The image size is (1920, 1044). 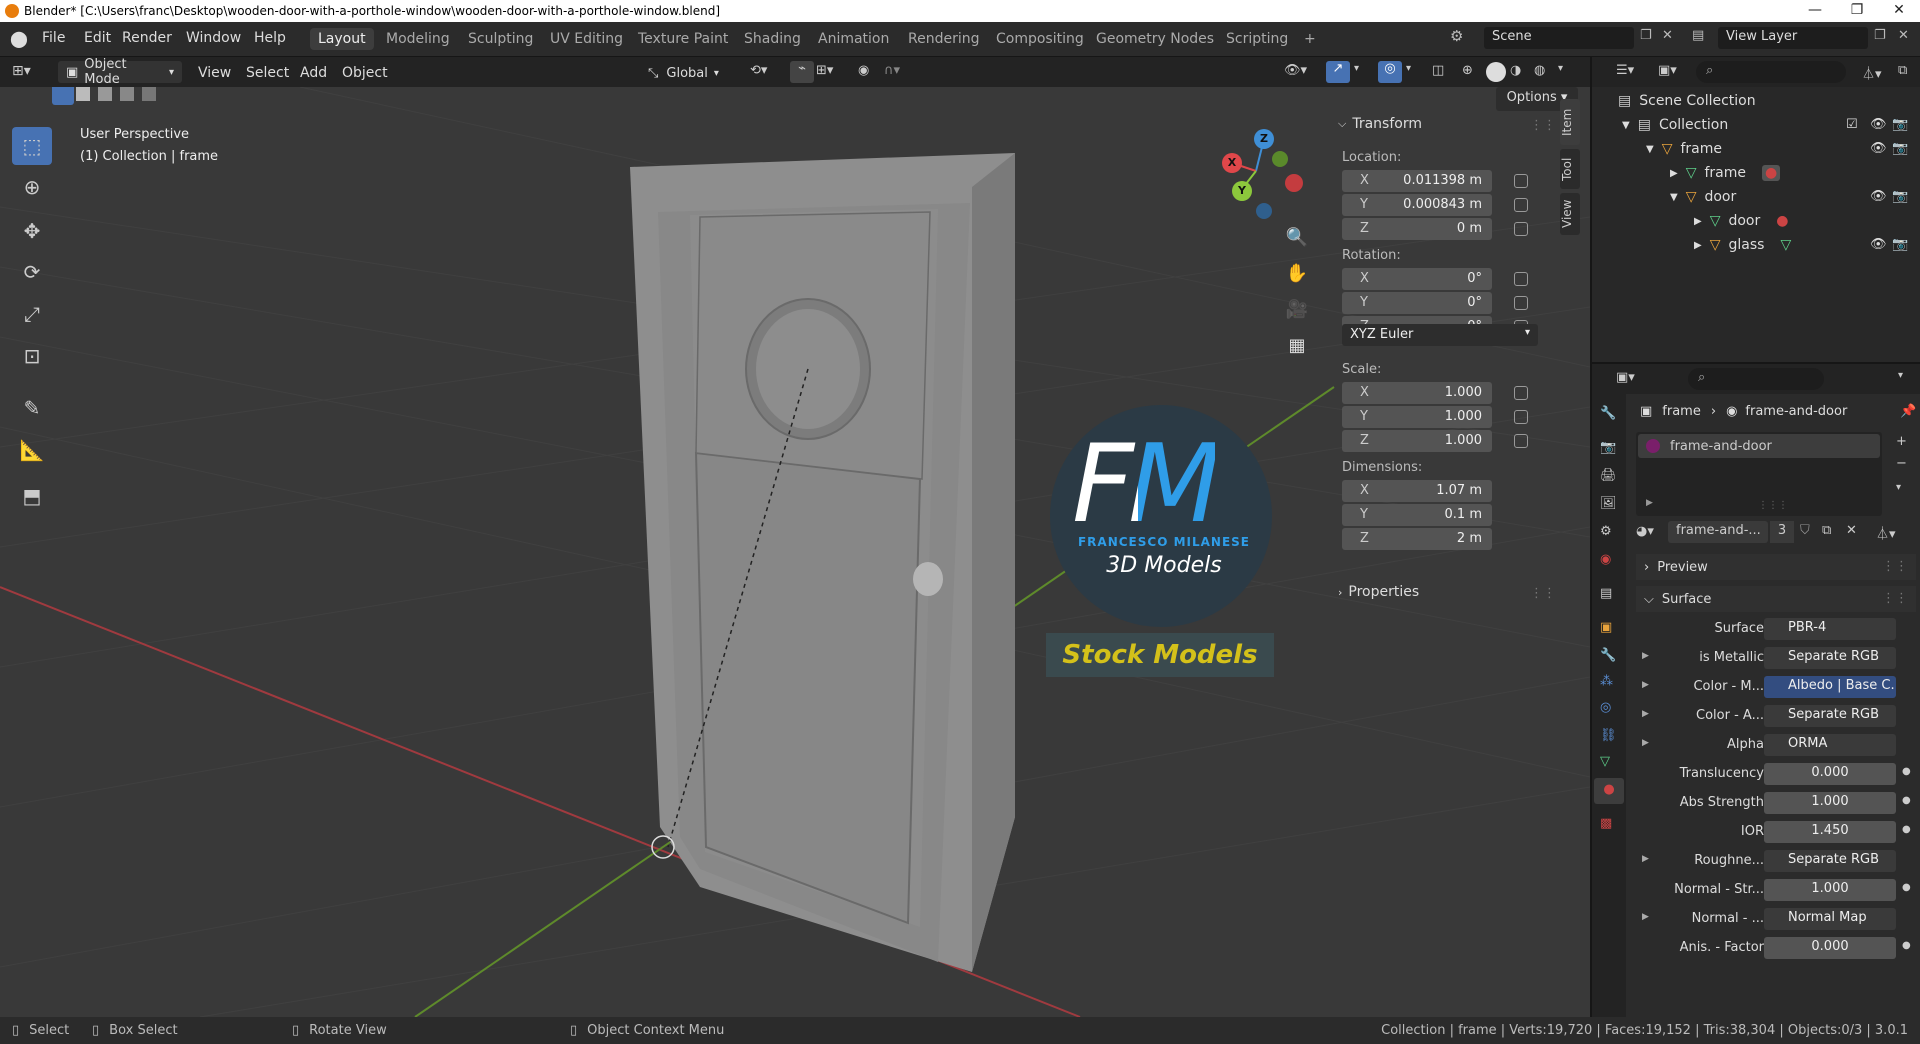 What do you see at coordinates (1338, 72) in the screenshot?
I see `gizmo-toggle-icon: ↗` at bounding box center [1338, 72].